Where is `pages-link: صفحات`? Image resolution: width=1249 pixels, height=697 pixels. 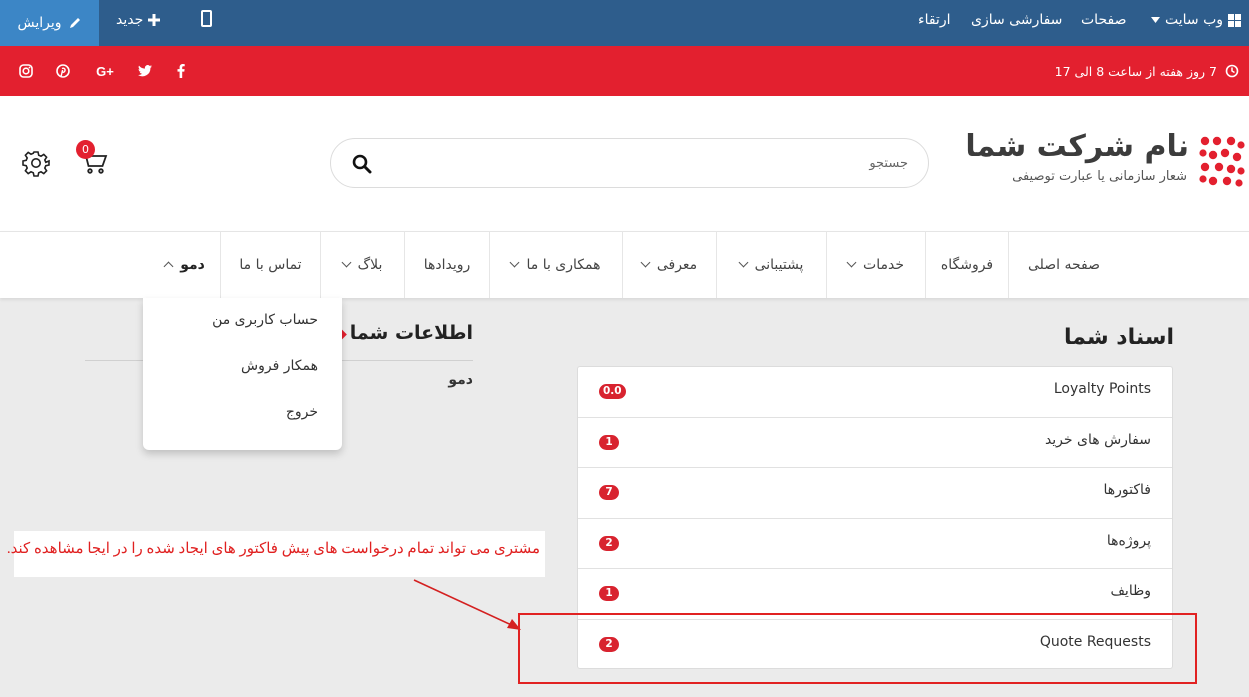
pages-link: صفحات is located at coordinates (1103, 20).